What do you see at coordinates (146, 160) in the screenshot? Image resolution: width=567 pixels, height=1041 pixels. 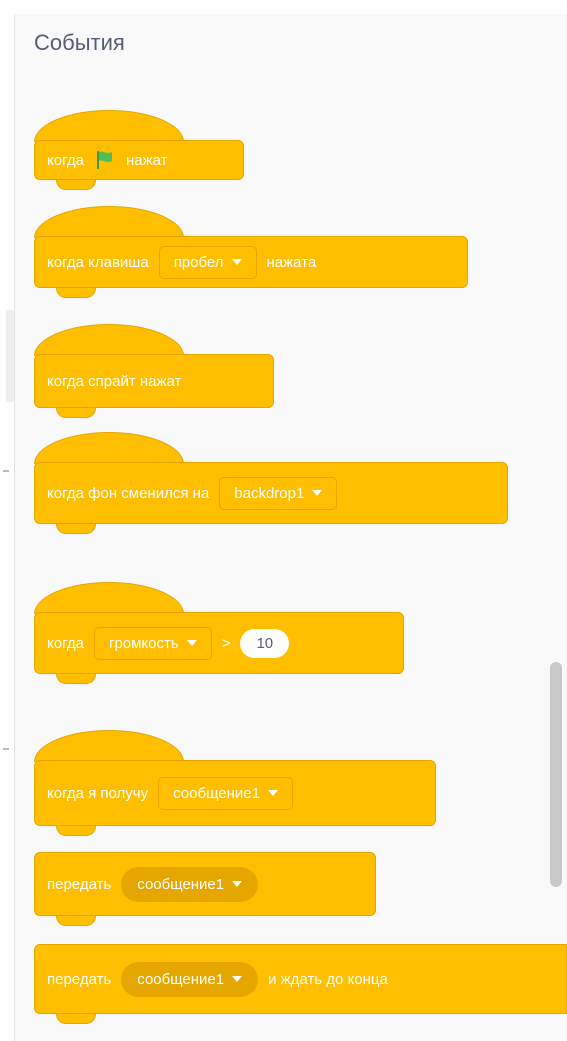 I see `block-label: нажат` at bounding box center [146, 160].